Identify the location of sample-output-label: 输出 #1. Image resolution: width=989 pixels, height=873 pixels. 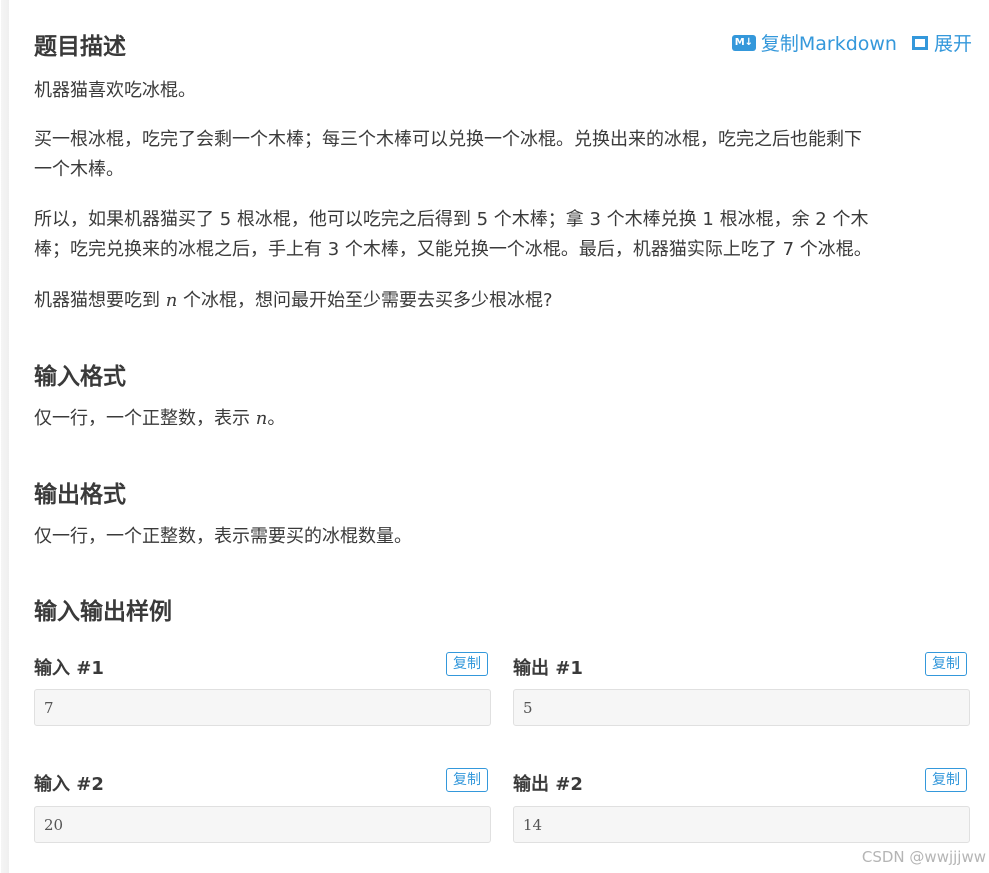
(548, 668).